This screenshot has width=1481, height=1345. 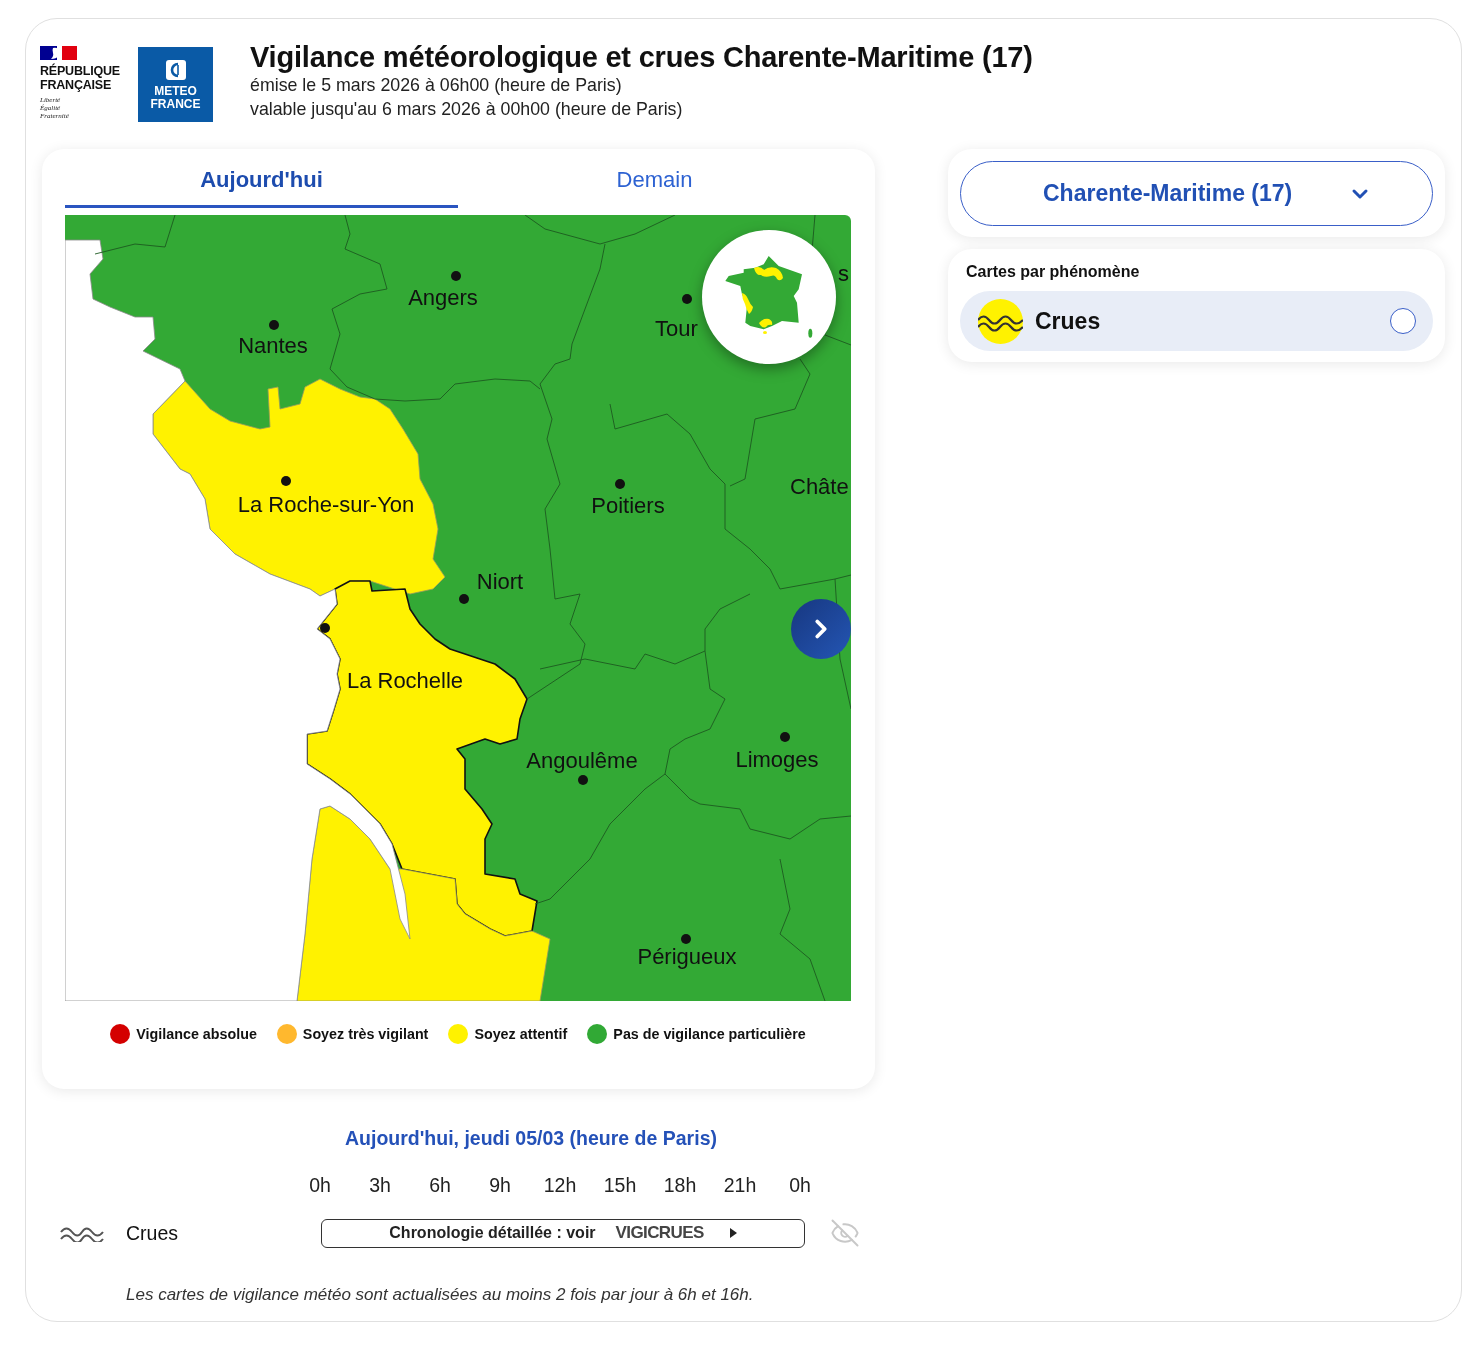 What do you see at coordinates (563, 1233) in the screenshot?
I see `chronology-button: Chronologie détaillée : voir VIGICRUES` at bounding box center [563, 1233].